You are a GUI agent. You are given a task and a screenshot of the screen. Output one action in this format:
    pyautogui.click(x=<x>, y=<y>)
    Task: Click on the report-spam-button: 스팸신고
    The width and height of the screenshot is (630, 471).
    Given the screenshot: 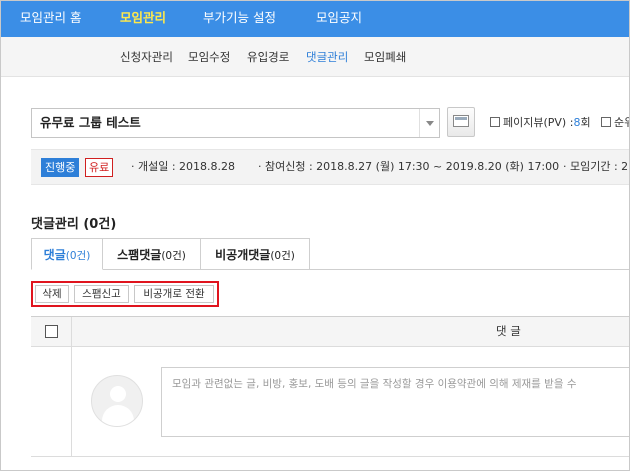 What is the action you would take?
    pyautogui.click(x=101, y=294)
    